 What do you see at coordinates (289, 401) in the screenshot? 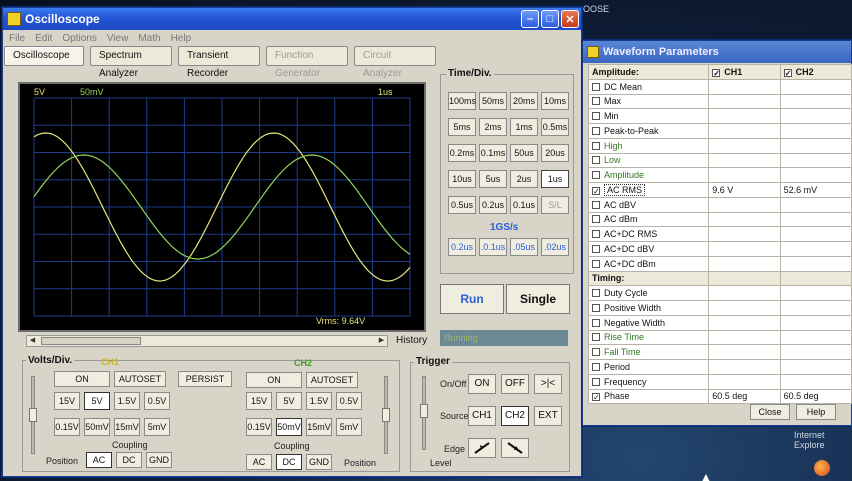
I see `ch2-volts-button: 5V` at bounding box center [289, 401].